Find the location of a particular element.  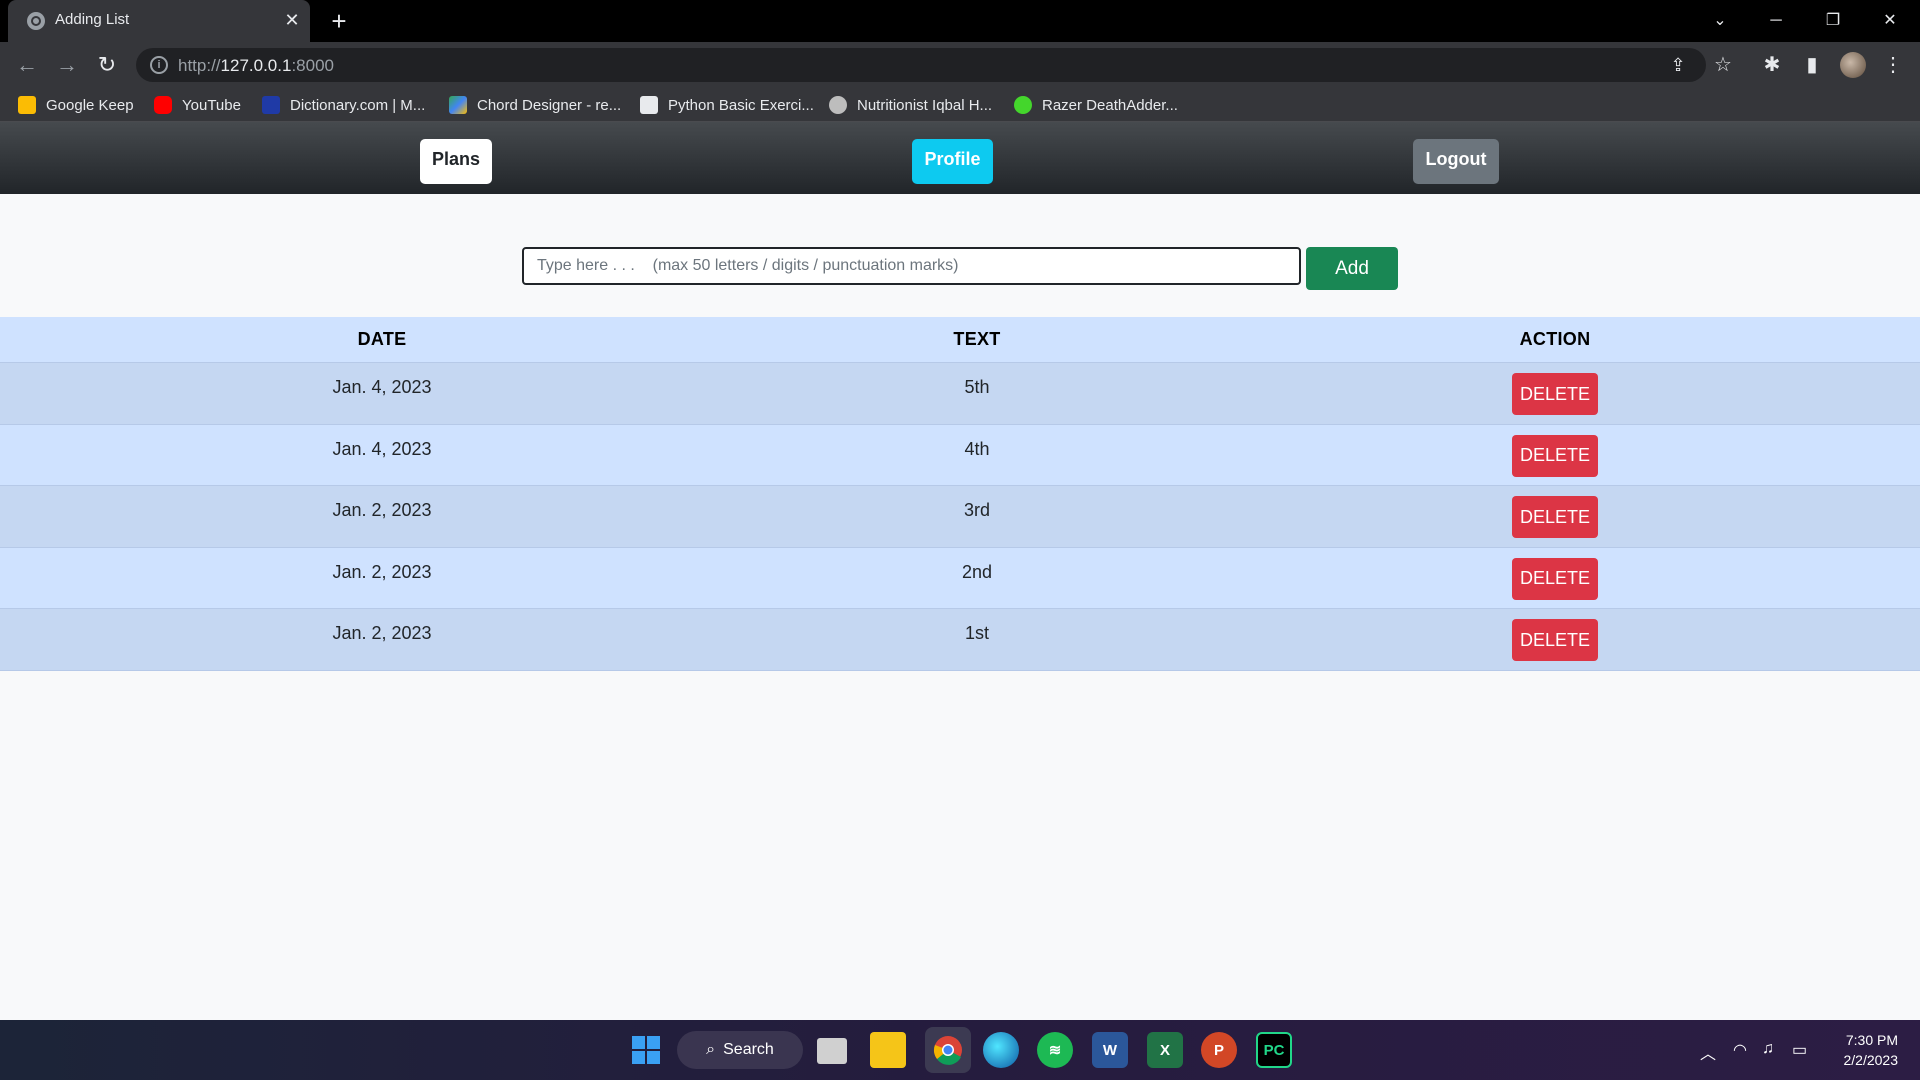

system-clock: 7:30 PM 2/2/2023 is located at coordinates (1862, 1050).